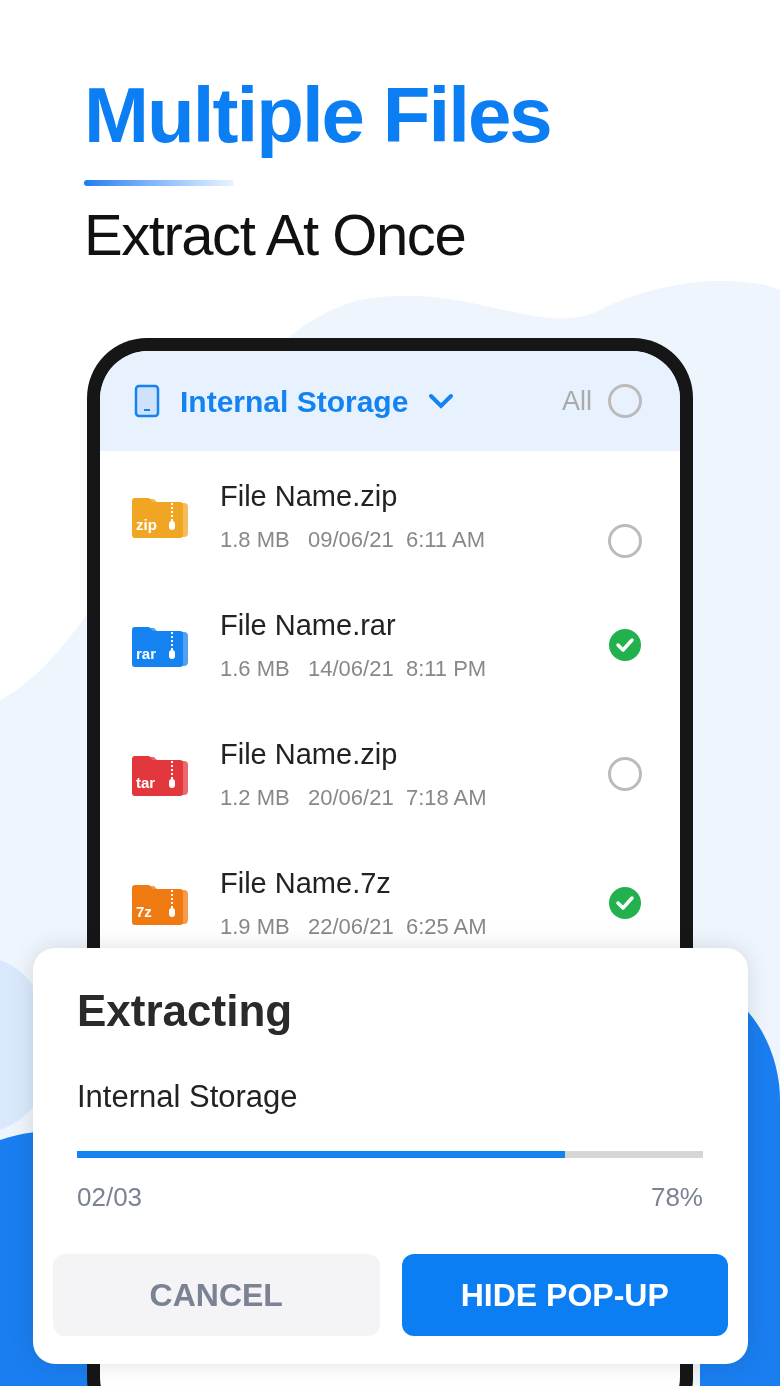 This screenshot has height=1386, width=780. I want to click on phone-icon, so click(147, 401).